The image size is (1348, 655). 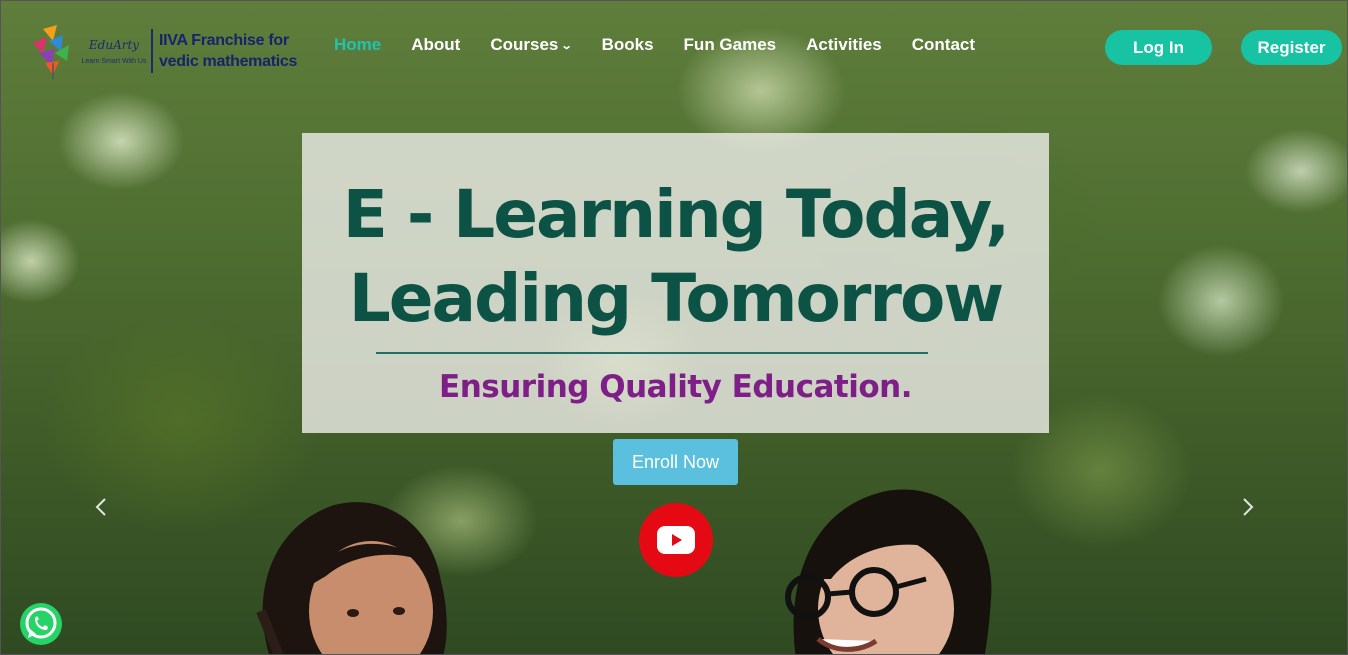 What do you see at coordinates (943, 45) in the screenshot?
I see `nav-item-contact: Contact` at bounding box center [943, 45].